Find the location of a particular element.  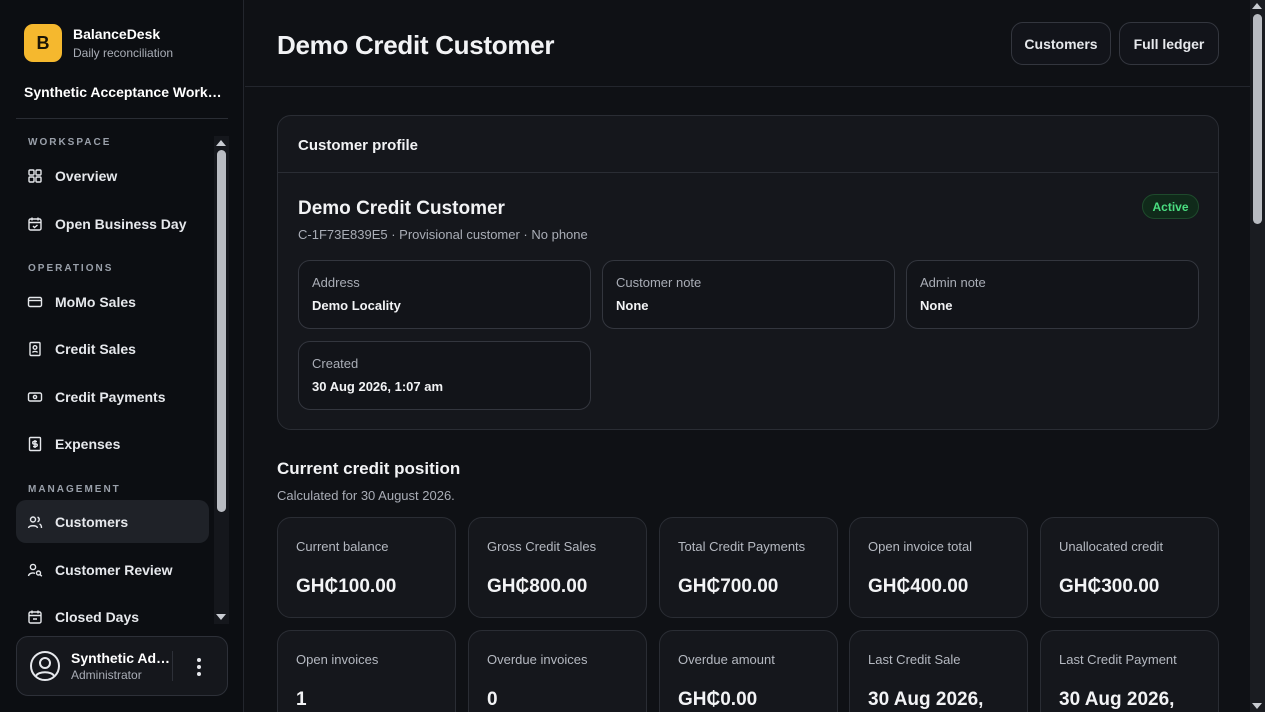

user-name: Synthetic Admin is located at coordinates (121, 658).